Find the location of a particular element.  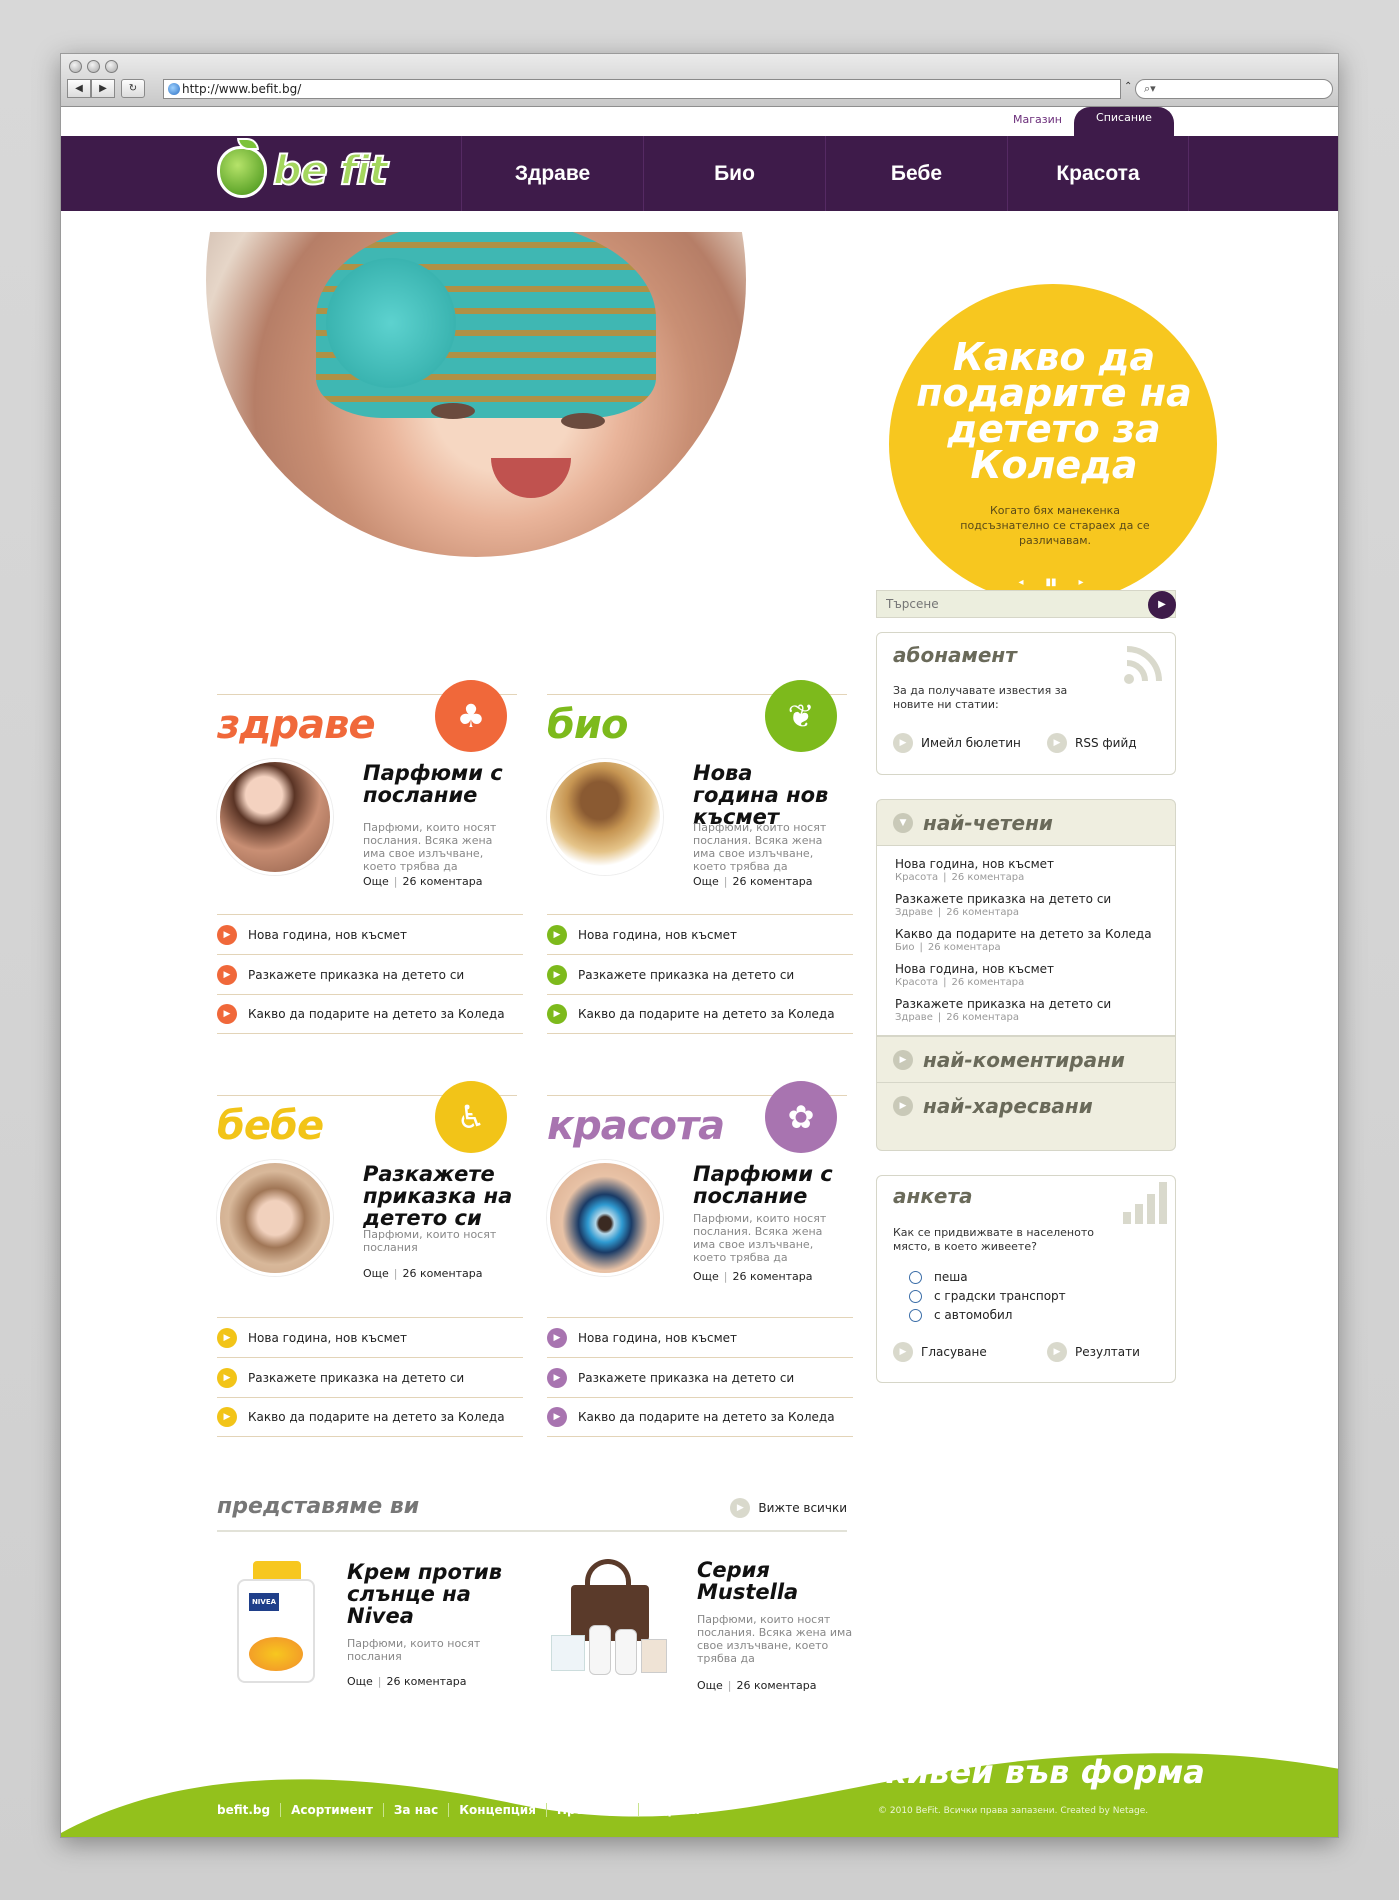

nivea-product-image: NIVEA is located at coordinates (274, 1622).